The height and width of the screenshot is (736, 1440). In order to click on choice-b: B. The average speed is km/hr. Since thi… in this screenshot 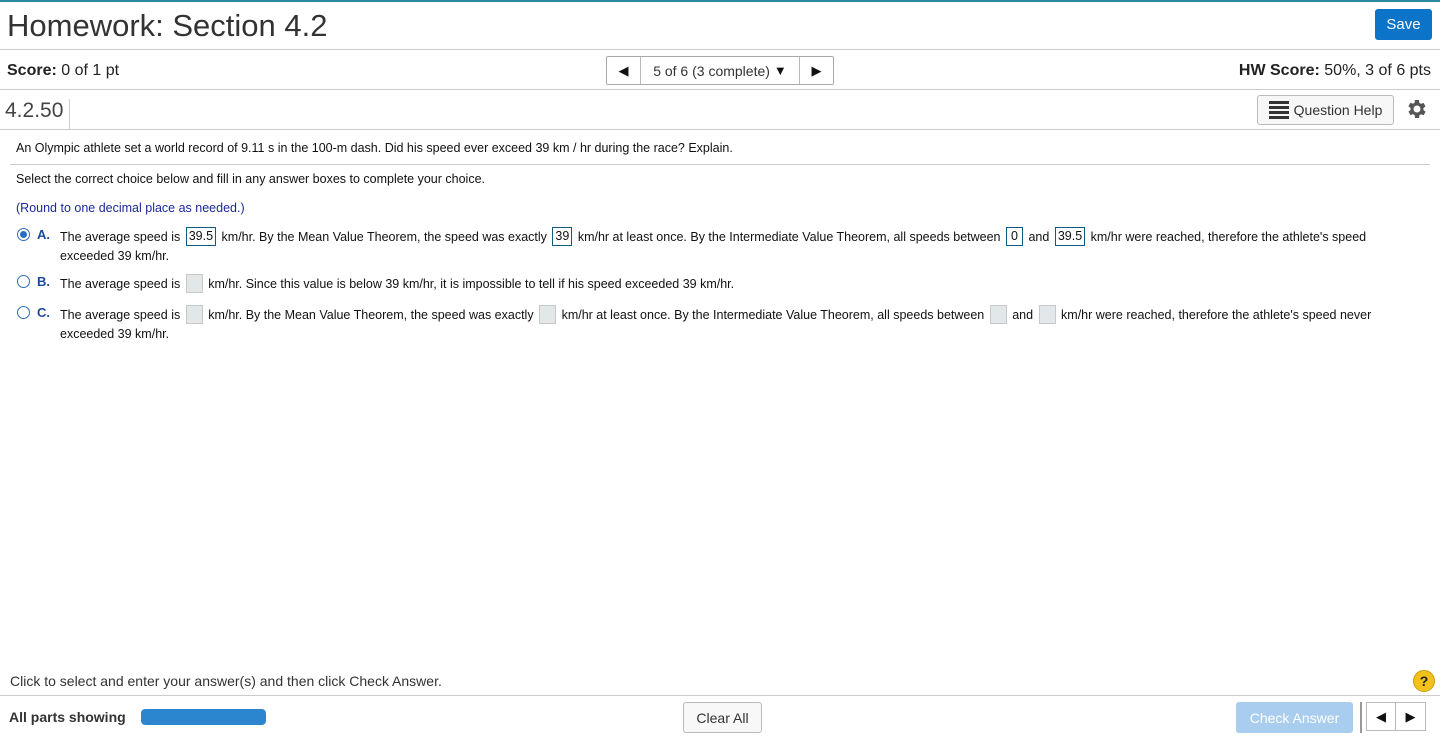, I will do `click(722, 285)`.